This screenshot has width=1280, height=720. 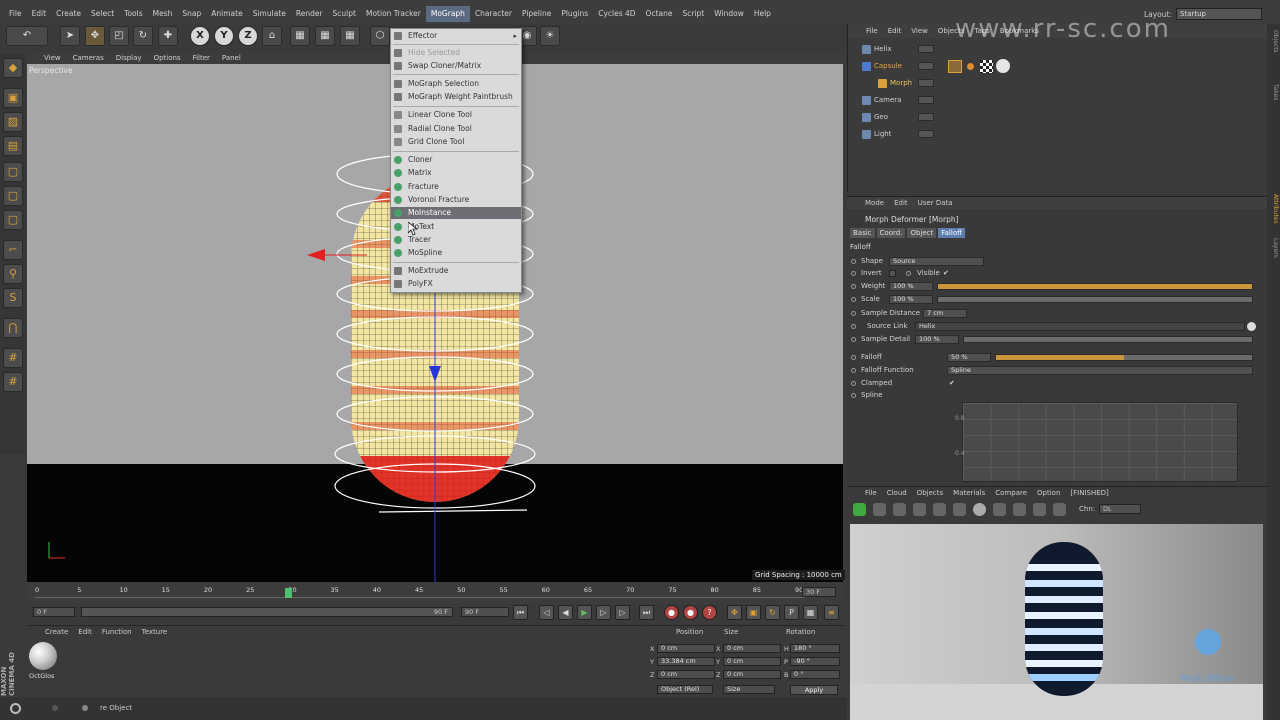 I want to click on viewport-menu-view: View, so click(x=52, y=58).